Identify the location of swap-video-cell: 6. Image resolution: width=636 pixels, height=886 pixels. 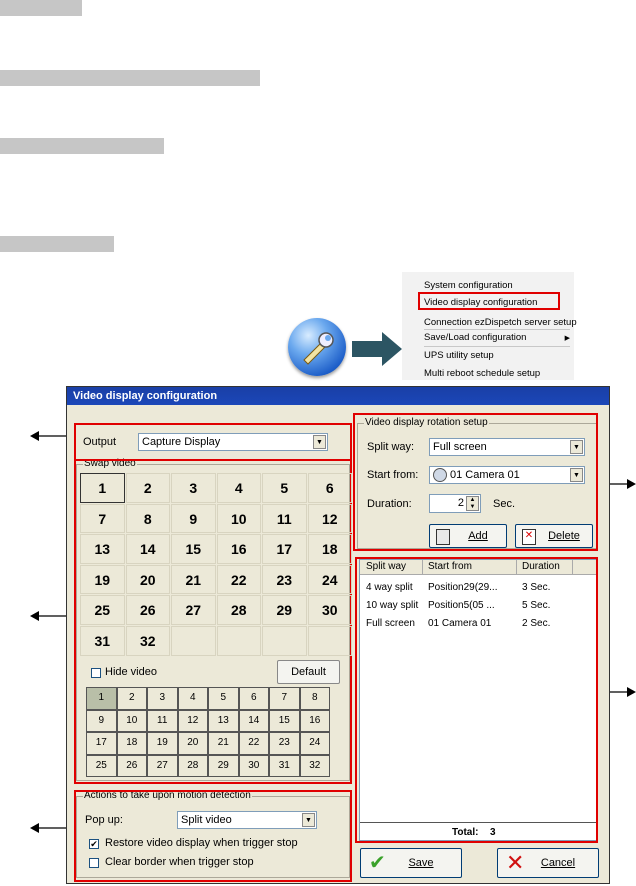
(329, 488).